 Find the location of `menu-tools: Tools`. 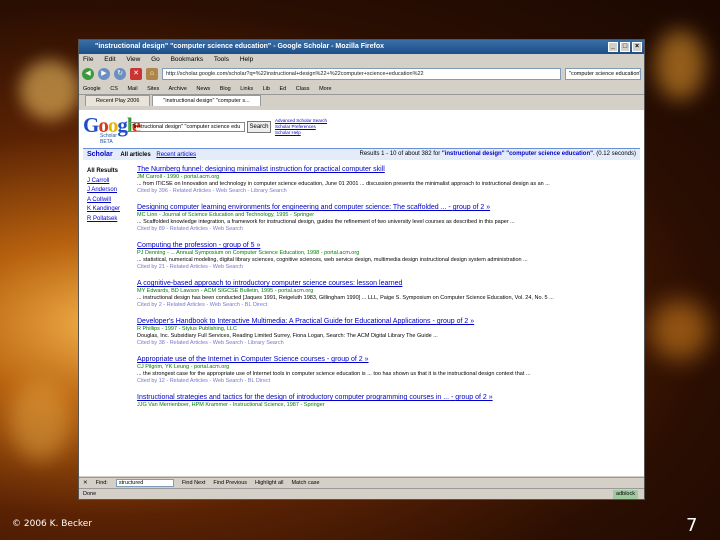

menu-tools: Tools is located at coordinates (221, 59).